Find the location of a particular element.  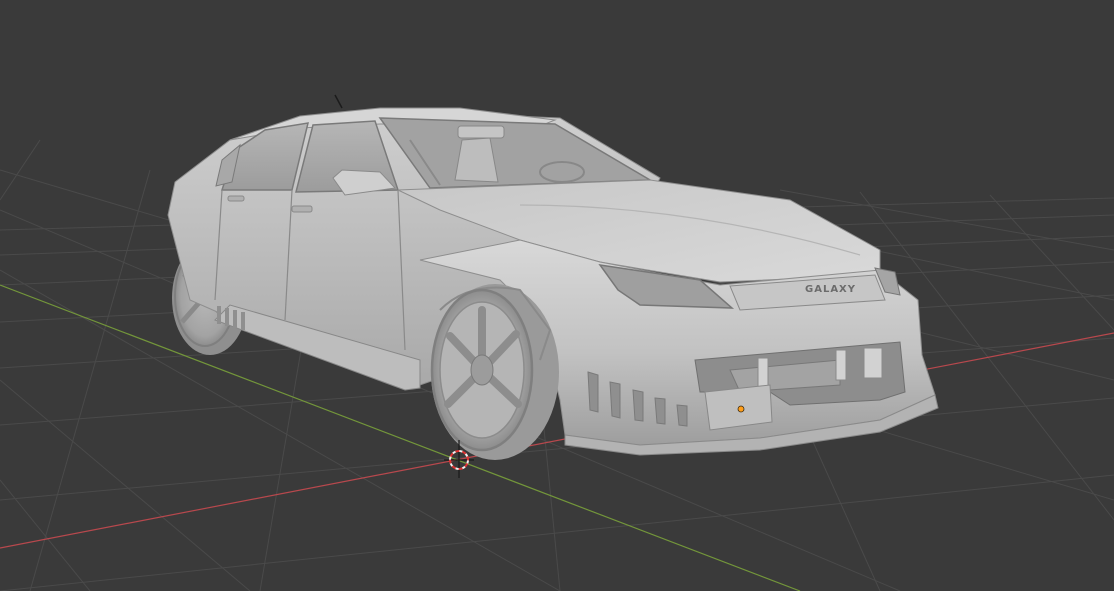

grille-badge: GALAXY is located at coordinates (830, 289).